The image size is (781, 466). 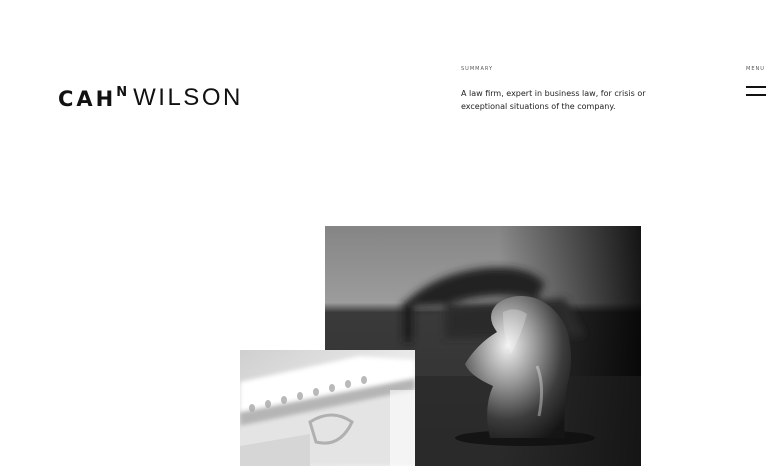 I want to click on logo-text-cah: CAH, so click(x=87, y=99).